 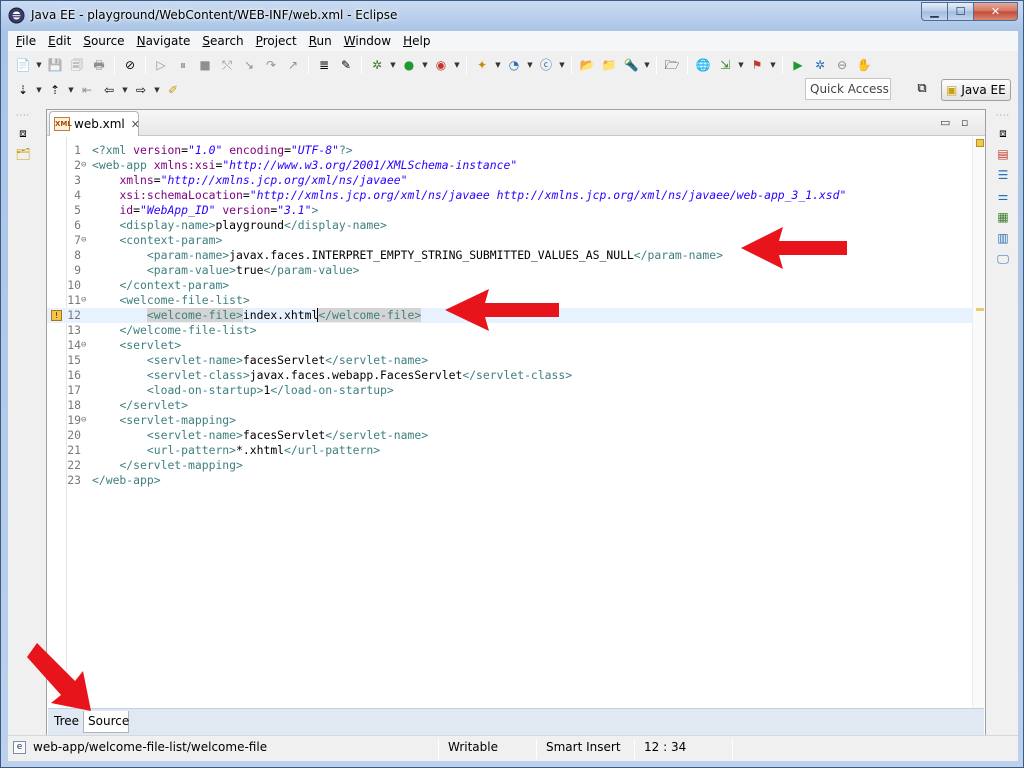 What do you see at coordinates (103, 41) in the screenshot?
I see `menu-source: Source` at bounding box center [103, 41].